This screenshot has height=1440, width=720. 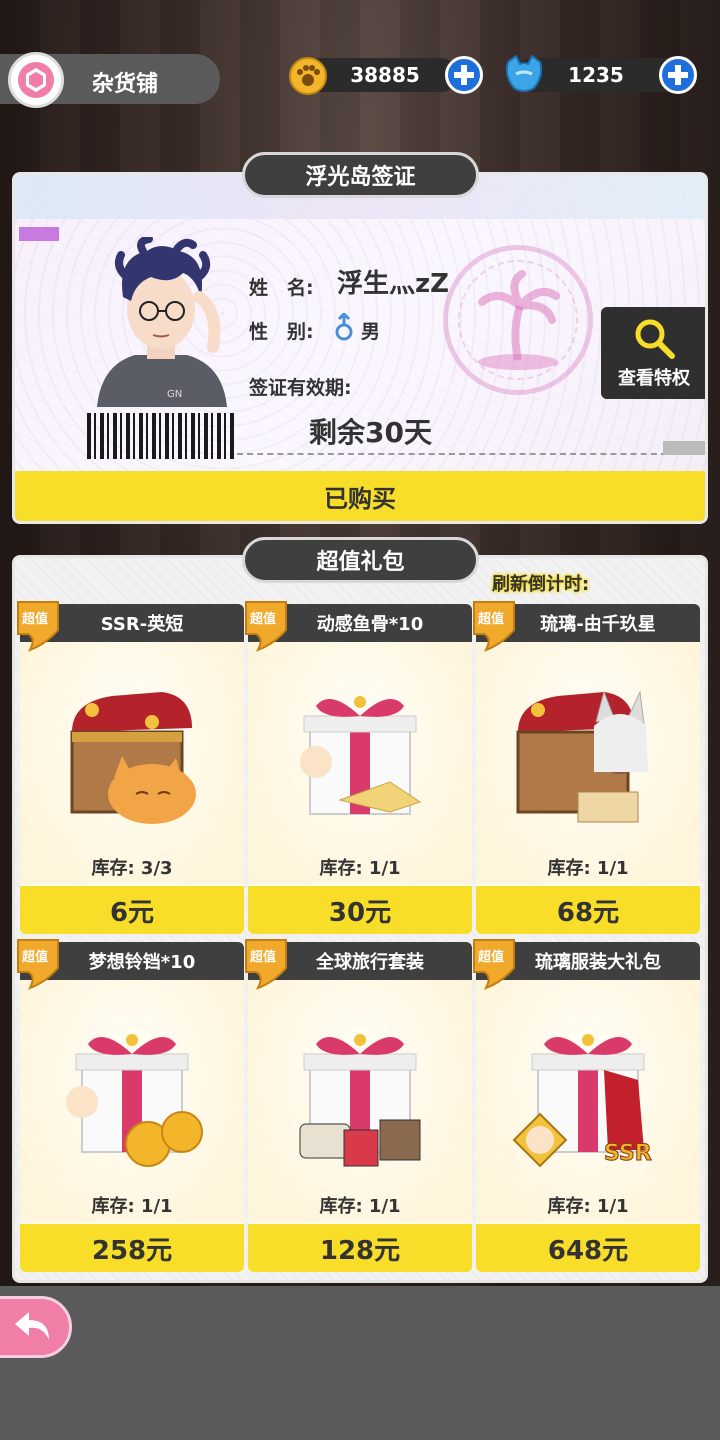 I want to click on back-arrow-icon, so click(x=32, y=1326).